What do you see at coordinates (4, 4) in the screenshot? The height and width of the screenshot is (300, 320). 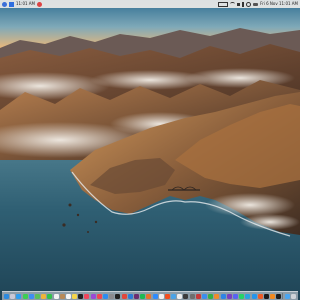 I see `notification-icon` at bounding box center [4, 4].